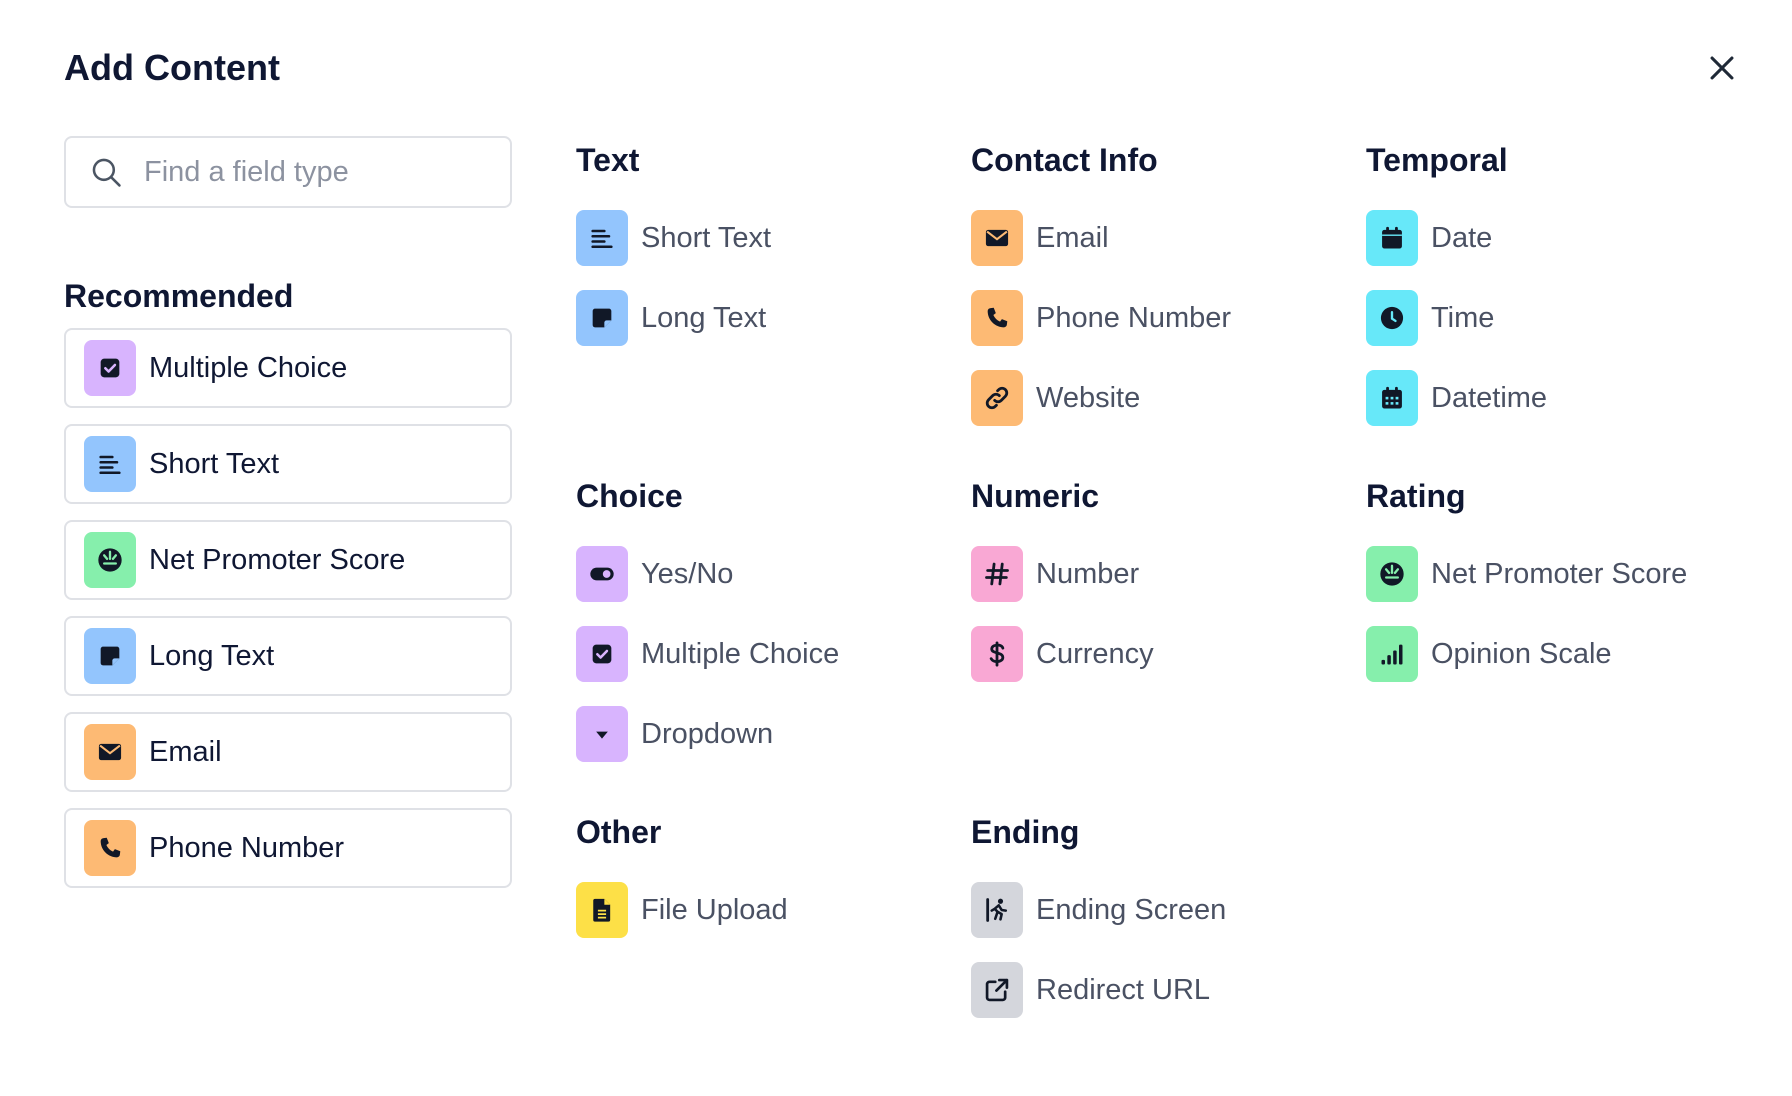  What do you see at coordinates (997, 910) in the screenshot?
I see `runner-exit-icon` at bounding box center [997, 910].